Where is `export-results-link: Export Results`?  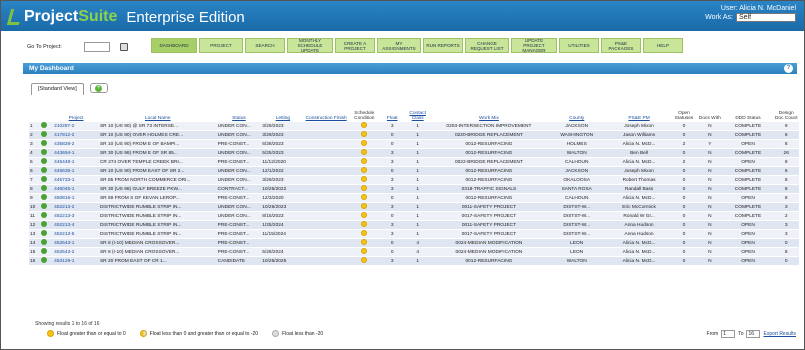 export-results-link: Export Results is located at coordinates (779, 334).